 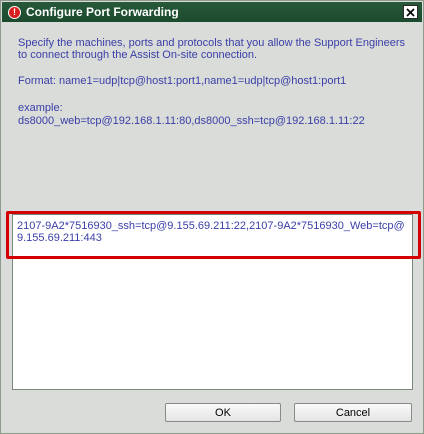 I want to click on close-button, so click(x=410, y=12).